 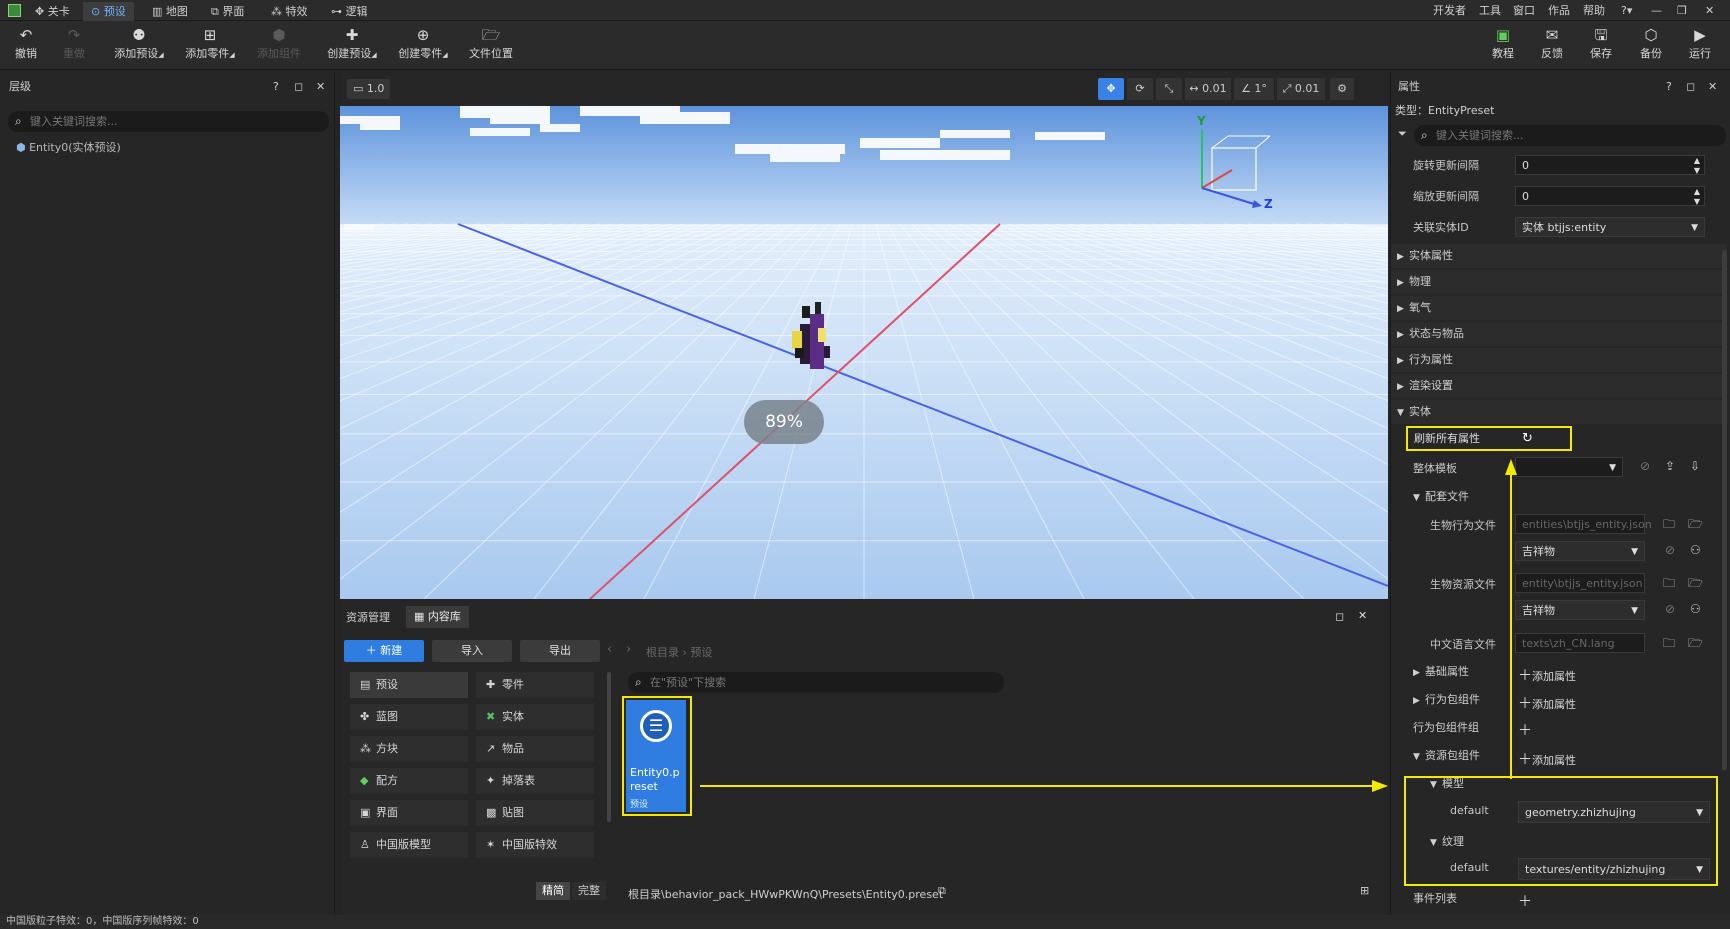 What do you see at coordinates (1580, 643) in the screenshot?
I see `lang-file-input: texts\zh_CN.lang` at bounding box center [1580, 643].